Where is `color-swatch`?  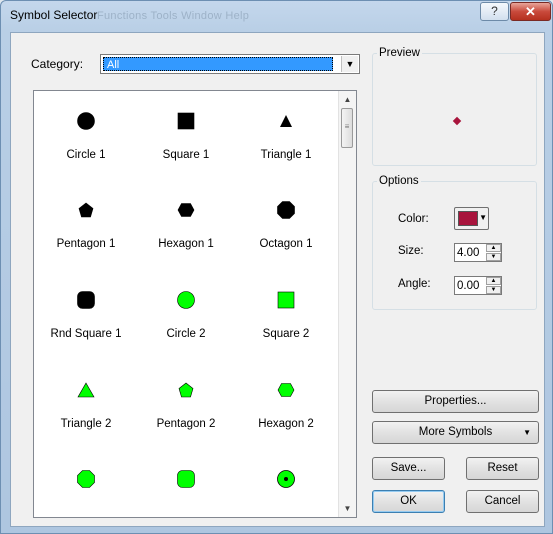 color-swatch is located at coordinates (468, 218).